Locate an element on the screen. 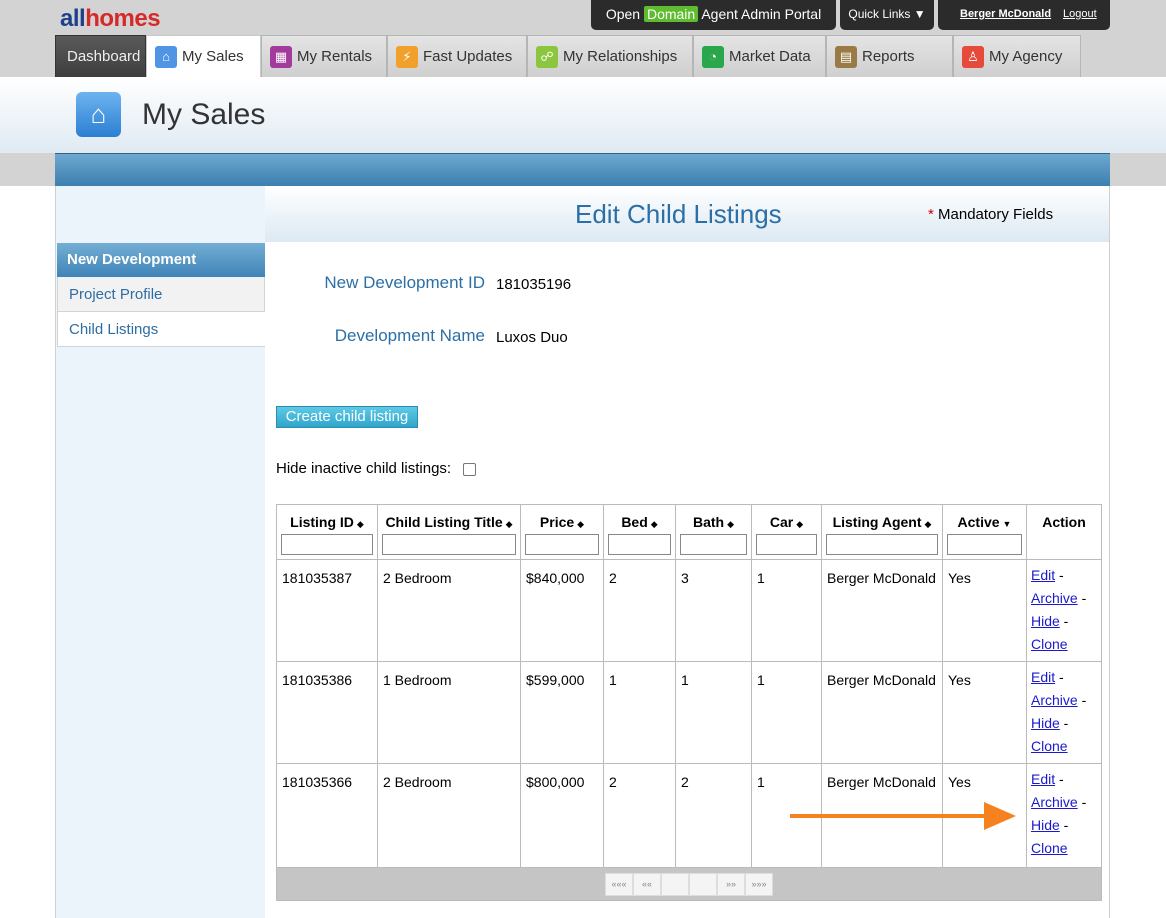 This screenshot has width=1166, height=918. portal-rest-text: Agent Admin Portal is located at coordinates (761, 14).